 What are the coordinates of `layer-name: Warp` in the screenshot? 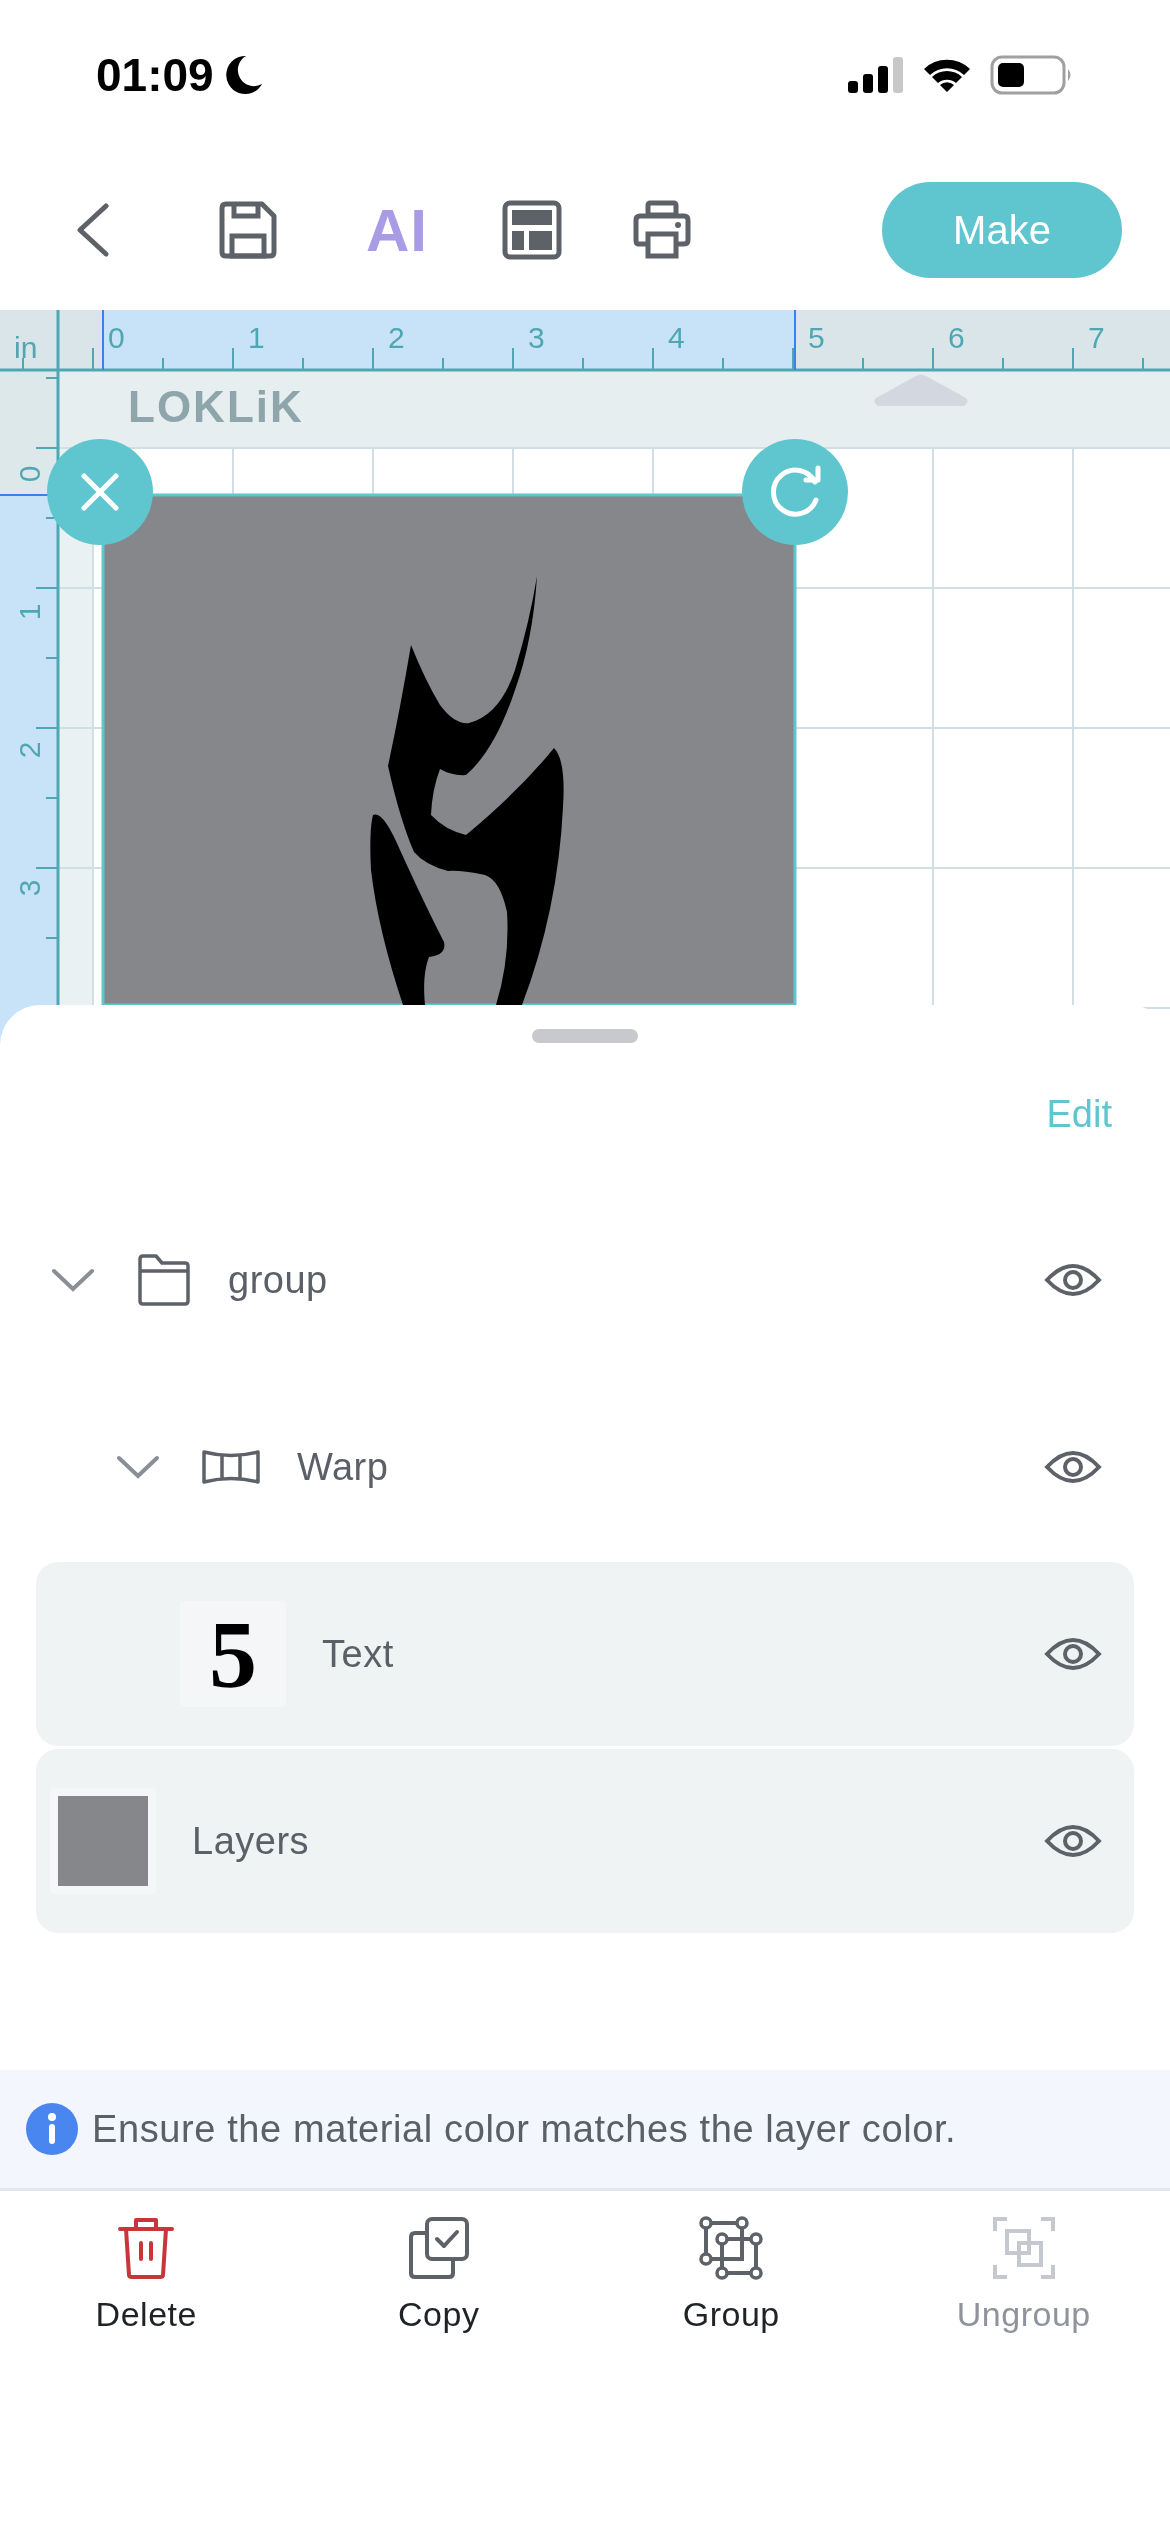 It's located at (343, 1467).